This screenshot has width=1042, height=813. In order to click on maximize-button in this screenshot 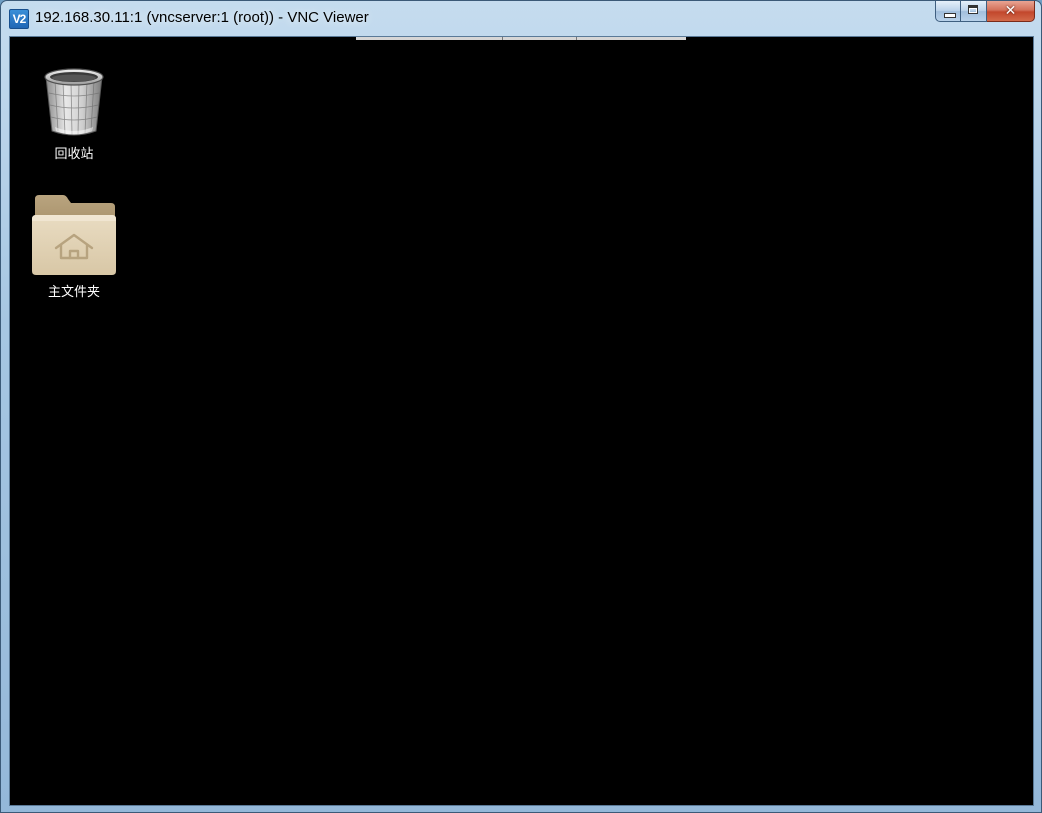, I will do `click(974, 11)`.